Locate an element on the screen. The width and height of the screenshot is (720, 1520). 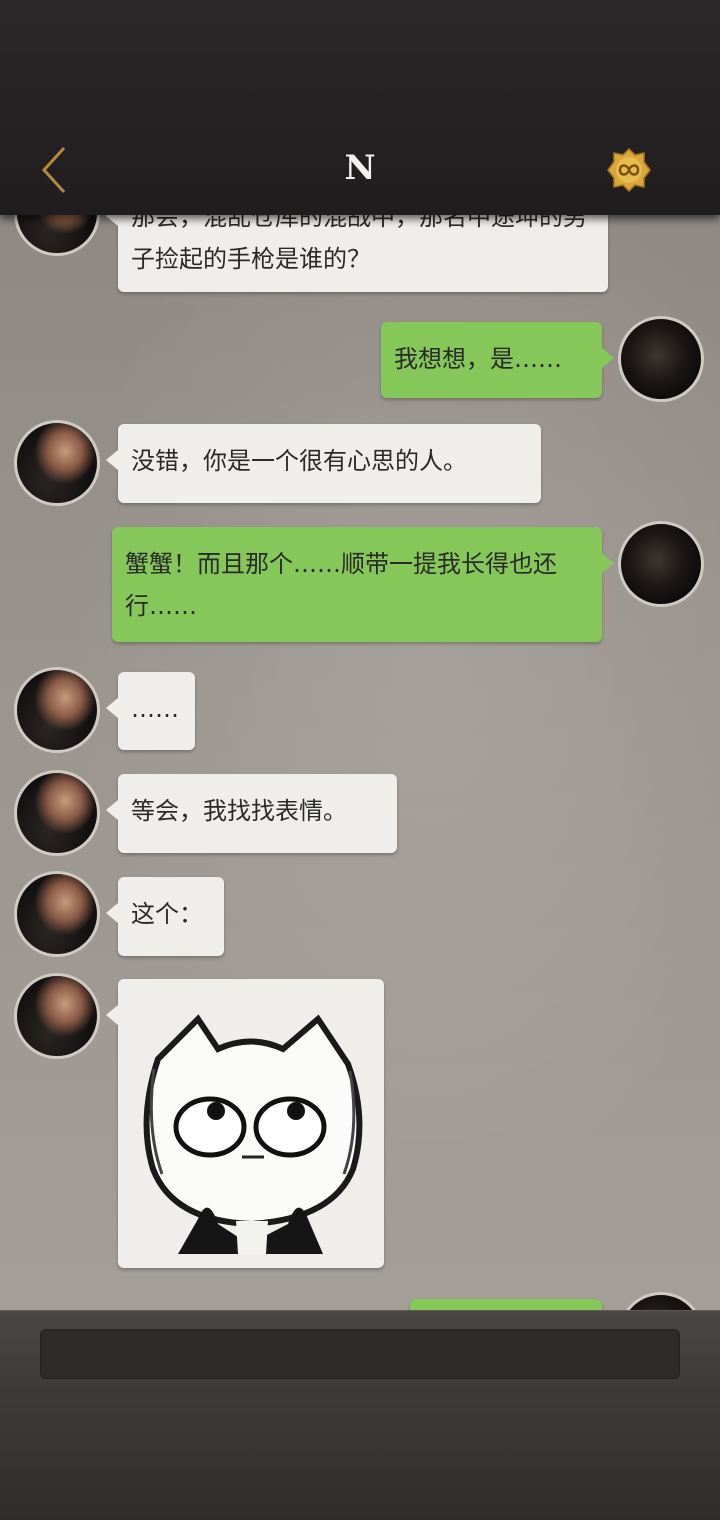
bottom-panel is located at coordinates (360, 1460).